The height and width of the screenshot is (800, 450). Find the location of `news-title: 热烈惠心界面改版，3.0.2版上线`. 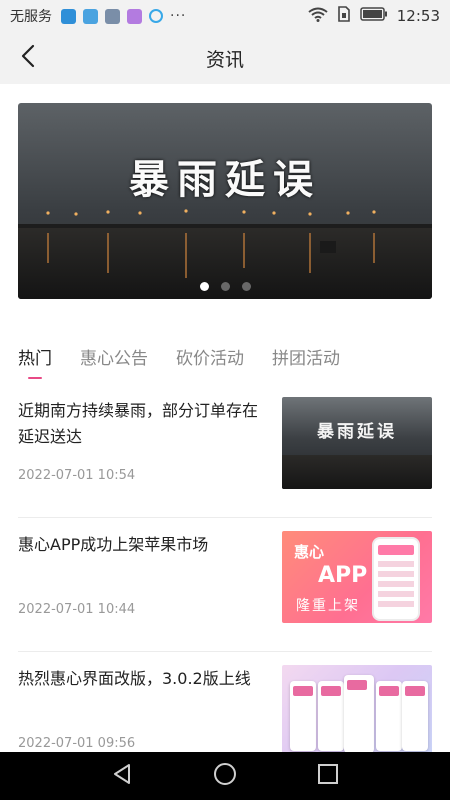

news-title: 热烈惠心界面改版，3.0.2版上线 is located at coordinates (134, 678).